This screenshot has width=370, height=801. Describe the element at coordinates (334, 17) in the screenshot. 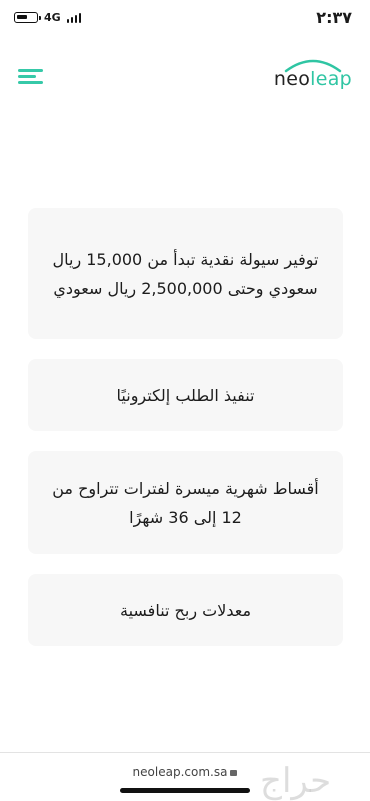

I see `status-time: ٢:٣٧` at that location.